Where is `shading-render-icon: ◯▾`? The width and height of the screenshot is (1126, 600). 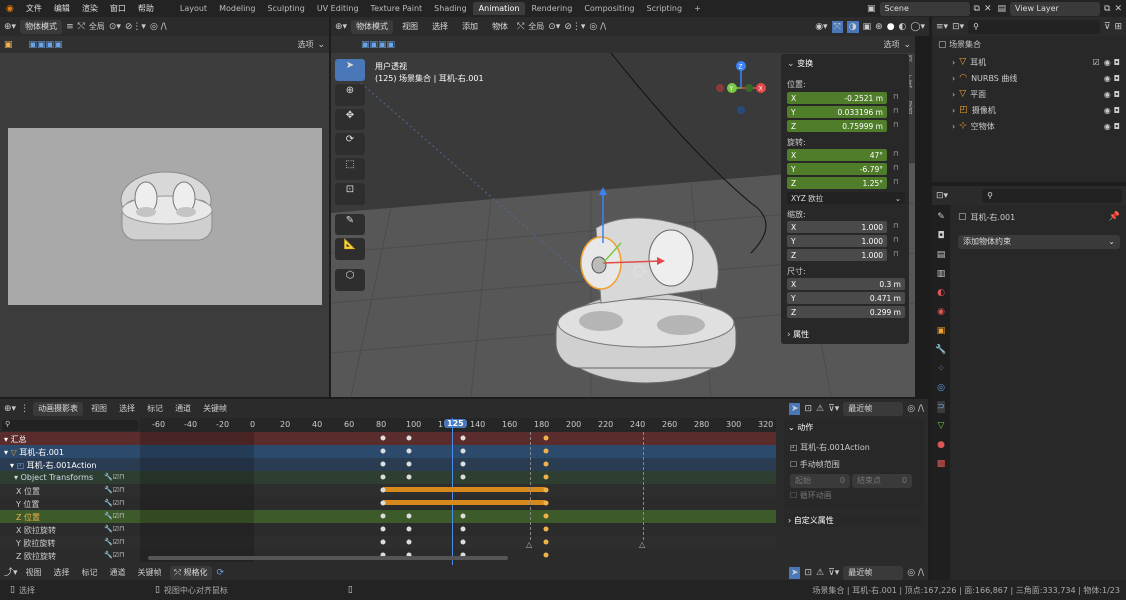
shading-render-icon: ◯▾ is located at coordinates (917, 27).